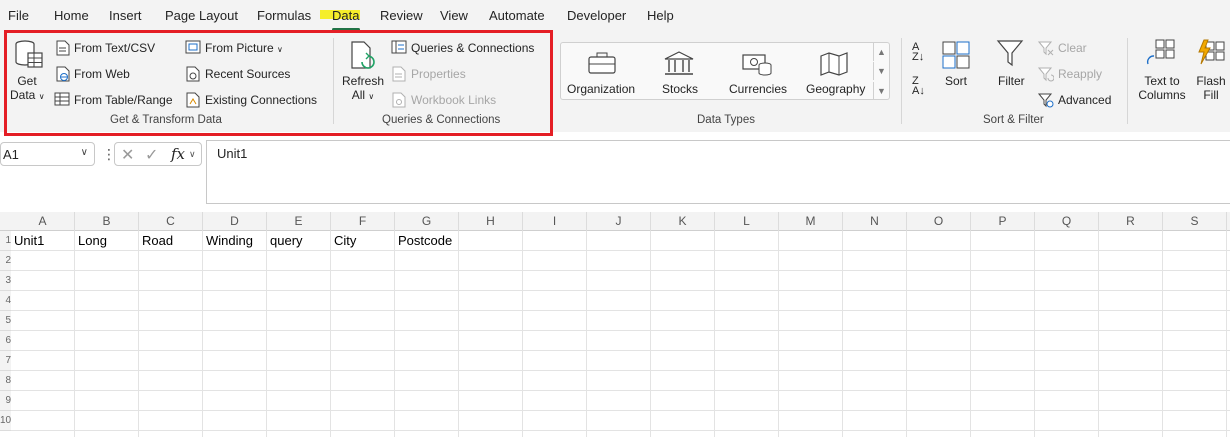  Describe the element at coordinates (363, 221) in the screenshot. I see `column-header-f: F` at that location.